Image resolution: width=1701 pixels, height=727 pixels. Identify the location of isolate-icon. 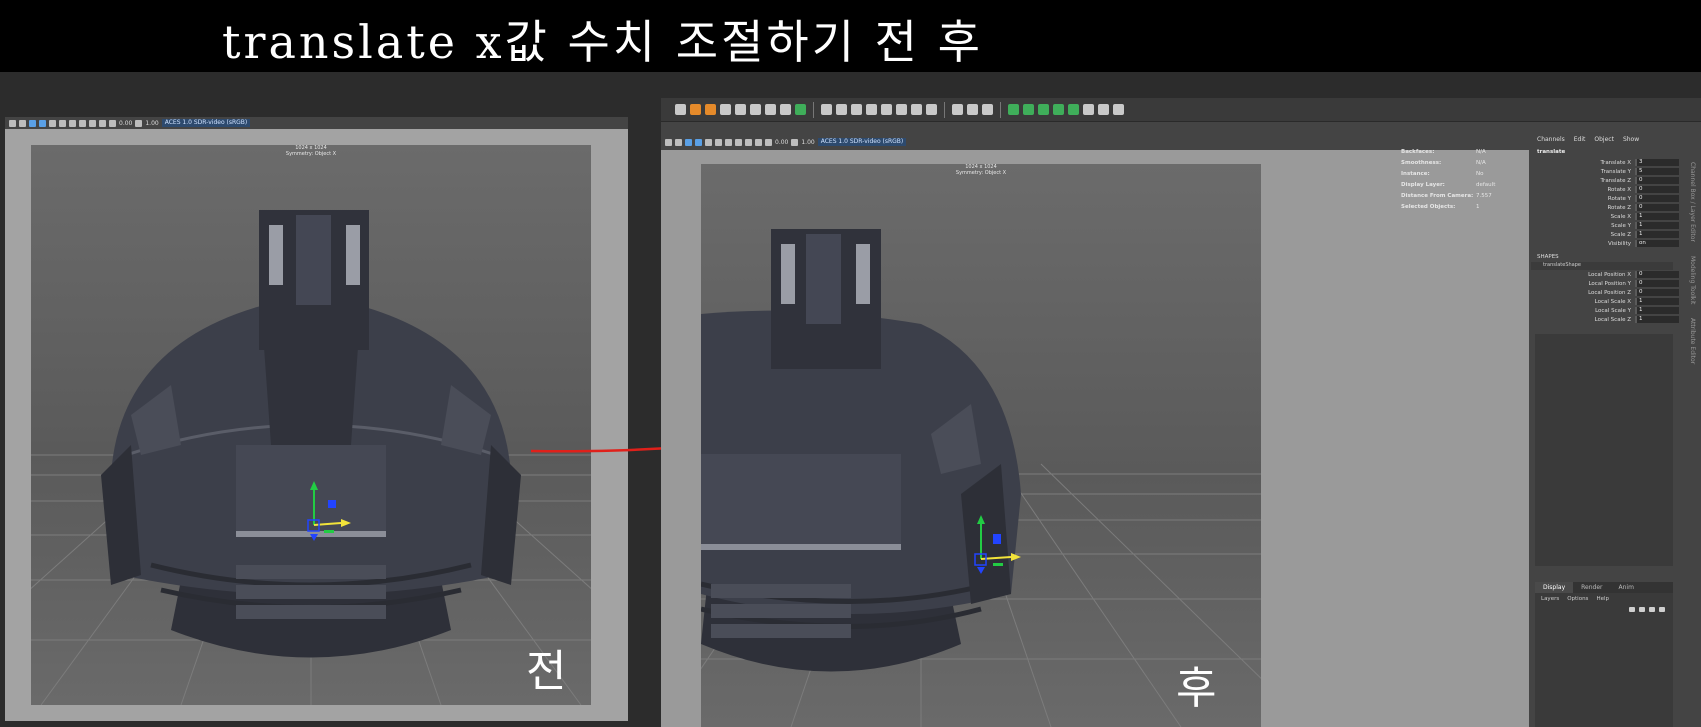
(738, 142).